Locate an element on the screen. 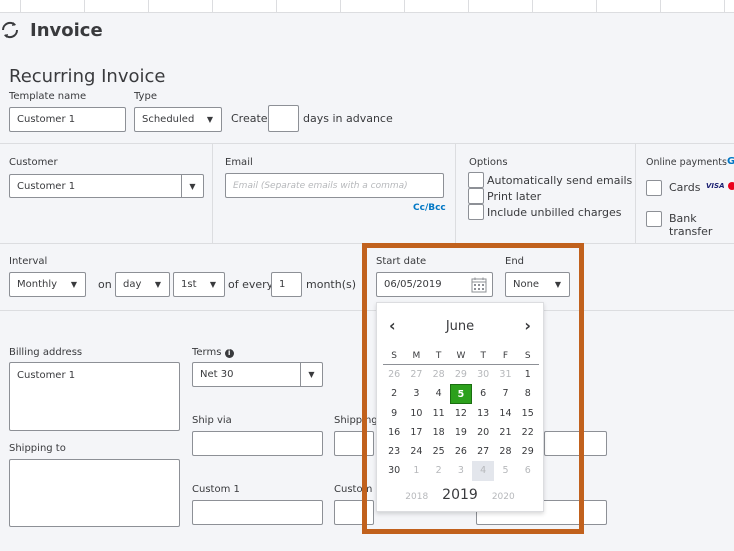  customer-value: Customer 1 is located at coordinates (46, 186).